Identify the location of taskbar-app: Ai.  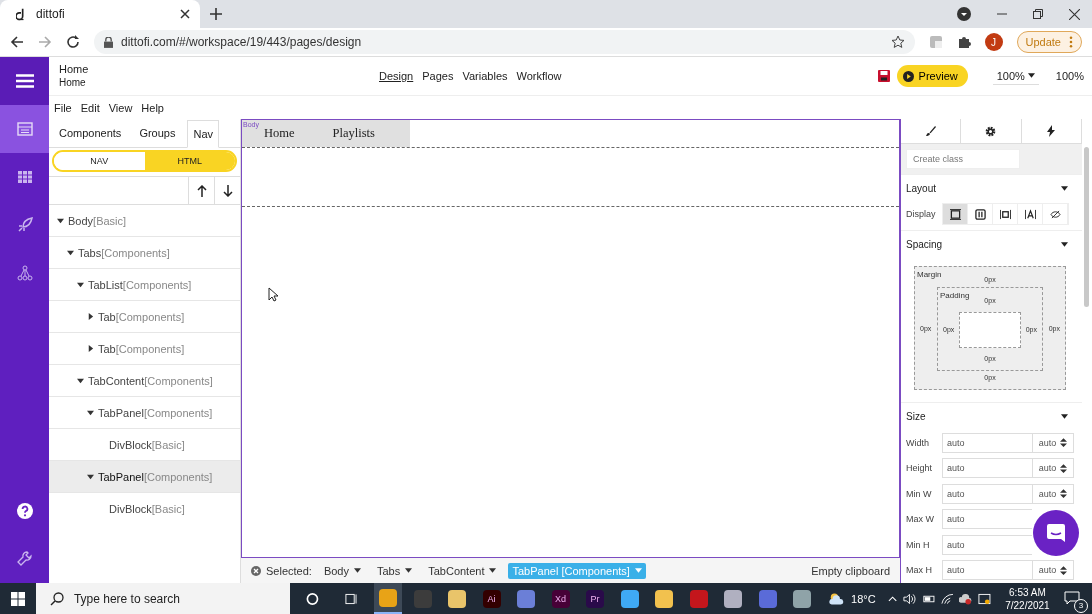
(491, 598).